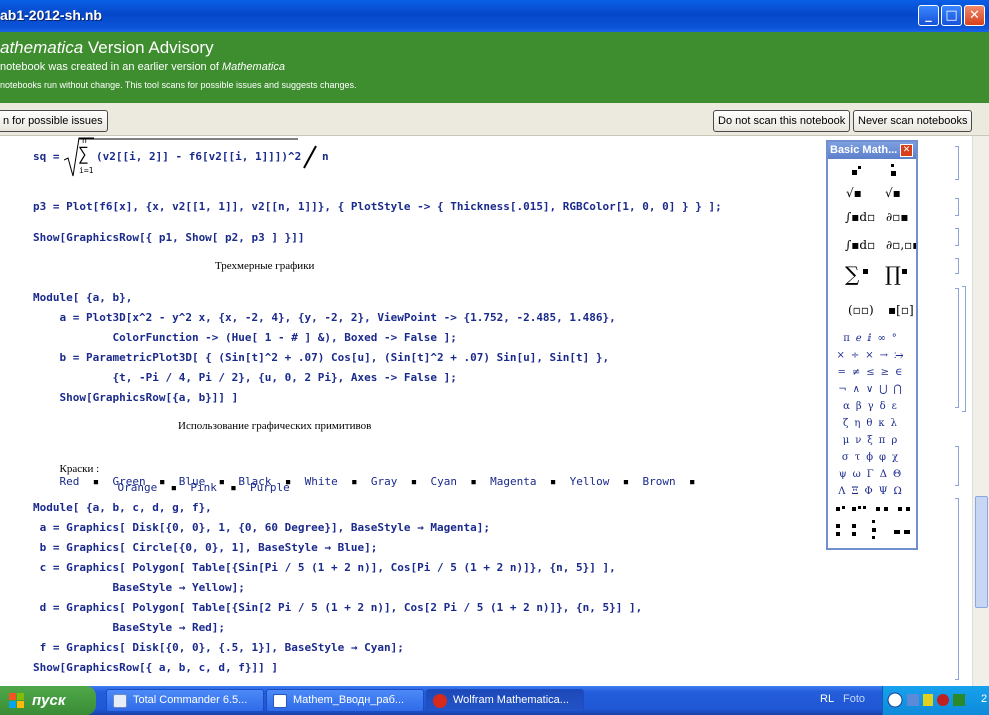 The image size is (989, 715). What do you see at coordinates (782, 121) in the screenshot?
I see `do-not-scan-button: Do not scan this notebook` at bounding box center [782, 121].